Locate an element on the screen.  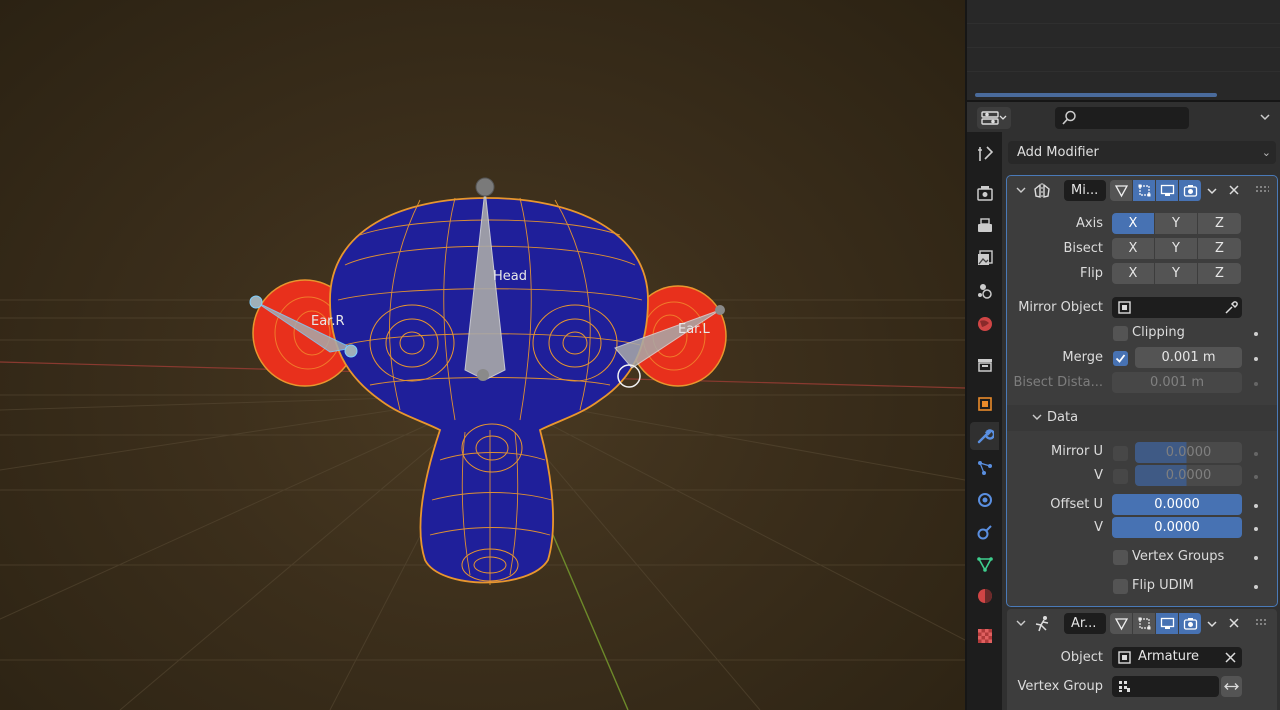
clipping-label: Clipping is located at coordinates (1158, 332).